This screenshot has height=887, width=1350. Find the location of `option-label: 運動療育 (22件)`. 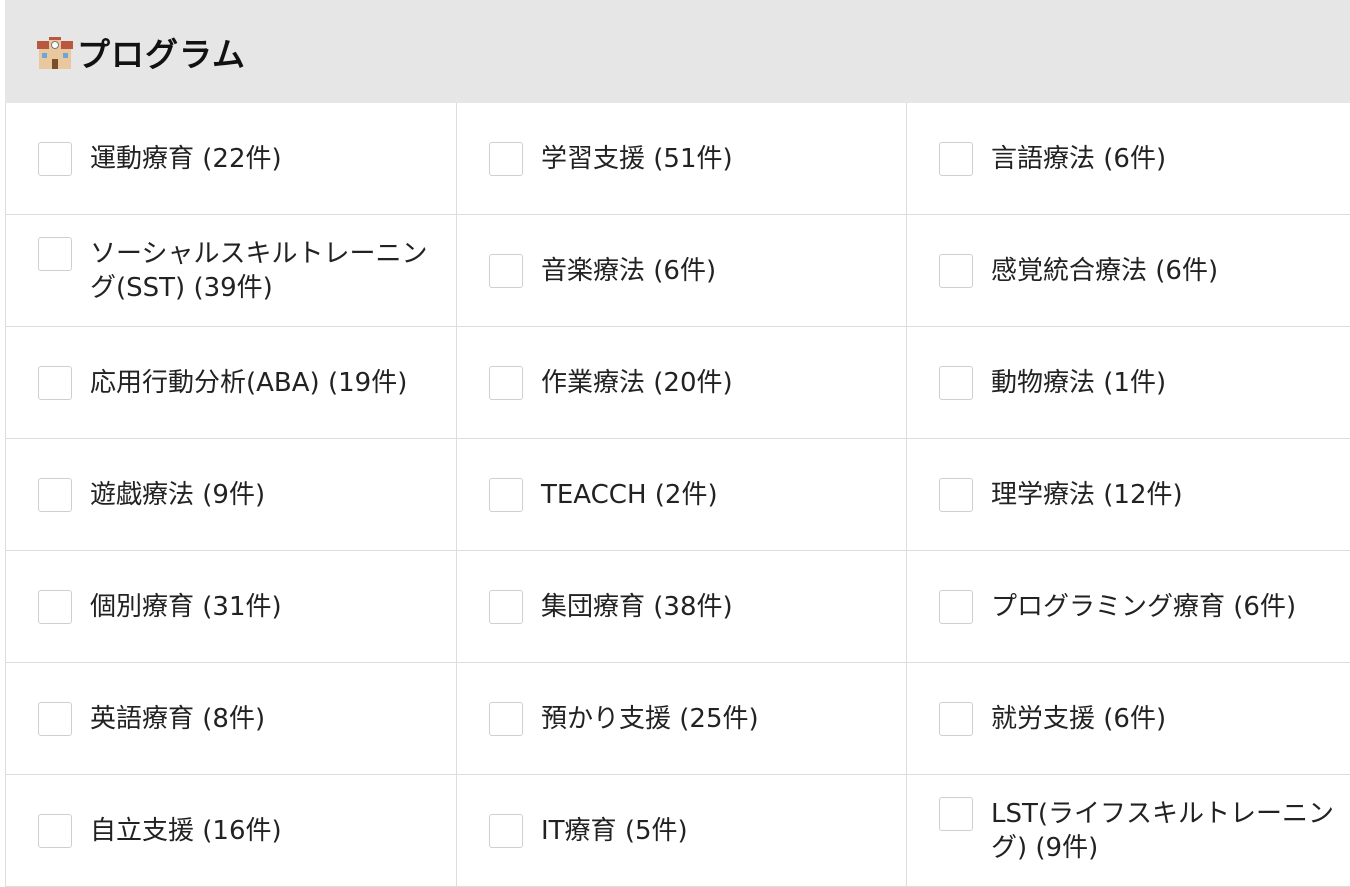

option-label: 運動療育 (22件) is located at coordinates (186, 158).